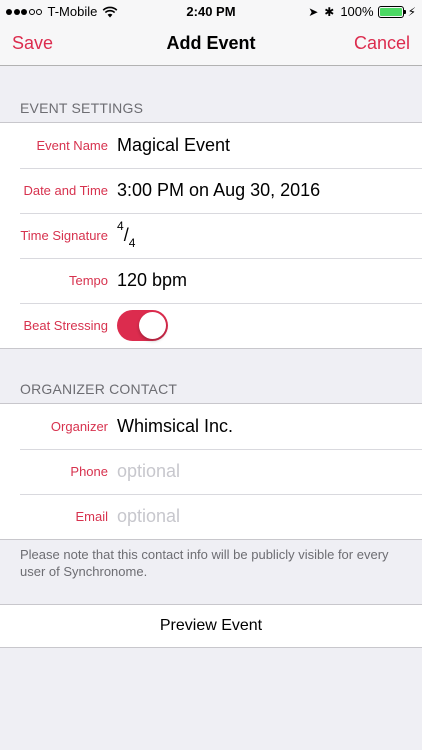 This screenshot has width=422, height=750. What do you see at coordinates (65, 325) in the screenshot?
I see `beat-stressing-label: Beat Stressing` at bounding box center [65, 325].